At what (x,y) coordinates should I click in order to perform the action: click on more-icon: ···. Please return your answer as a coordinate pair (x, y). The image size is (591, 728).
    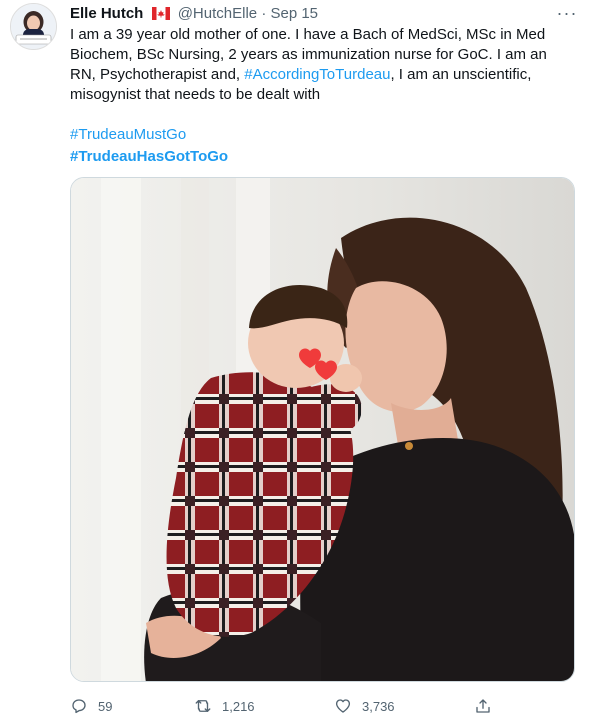
    Looking at the image, I should click on (567, 13).